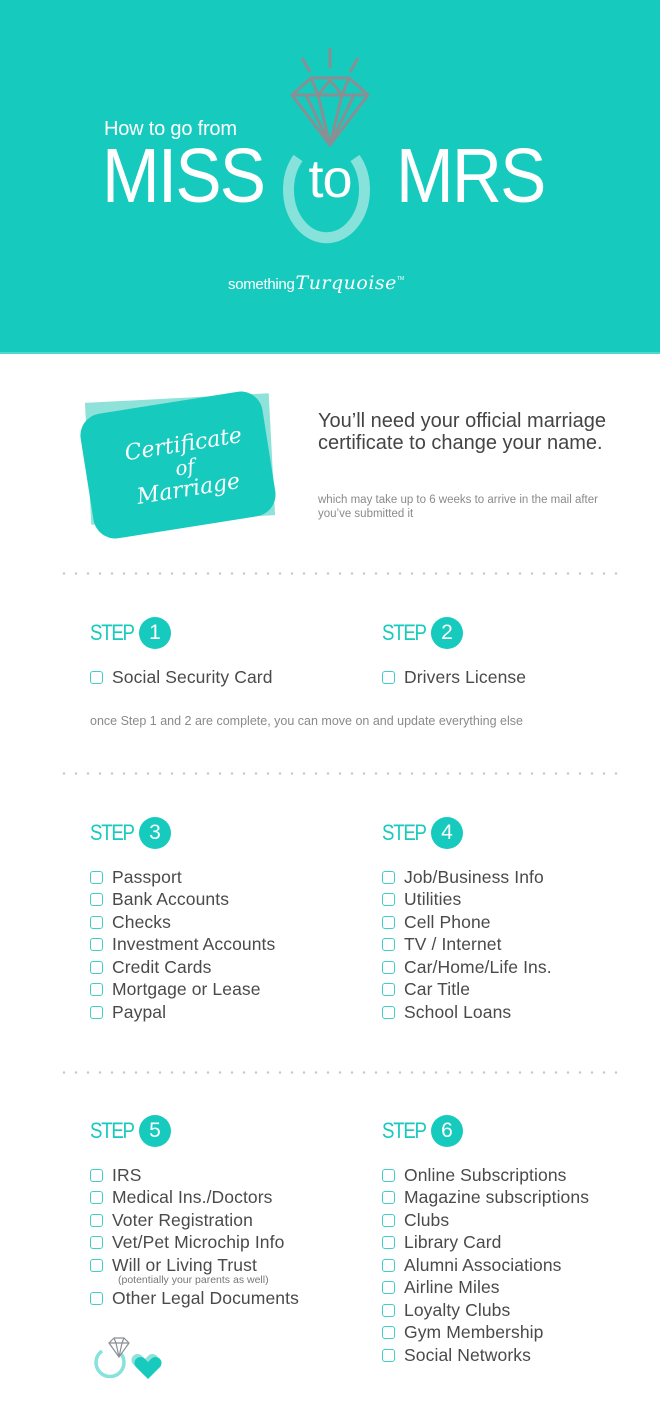 The image size is (660, 1417). What do you see at coordinates (467, 1354) in the screenshot?
I see `checklist-item-label: Social Networks` at bounding box center [467, 1354].